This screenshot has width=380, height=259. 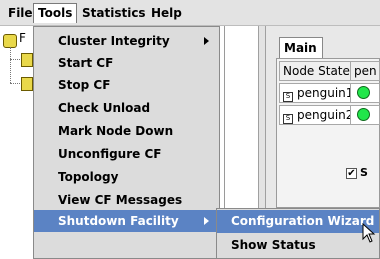 I want to click on table-row: Spenguin1, so click(x=315, y=93).